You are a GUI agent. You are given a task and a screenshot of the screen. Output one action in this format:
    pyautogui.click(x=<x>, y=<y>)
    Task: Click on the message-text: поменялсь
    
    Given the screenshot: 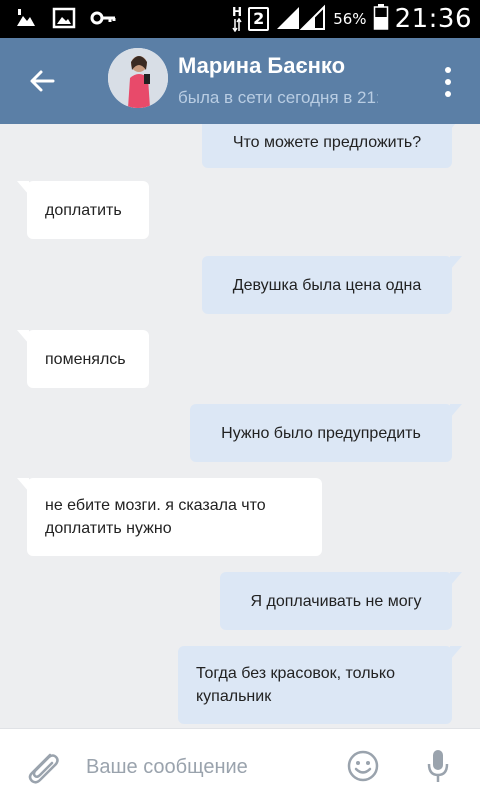 What is the action you would take?
    pyautogui.click(x=85, y=359)
    